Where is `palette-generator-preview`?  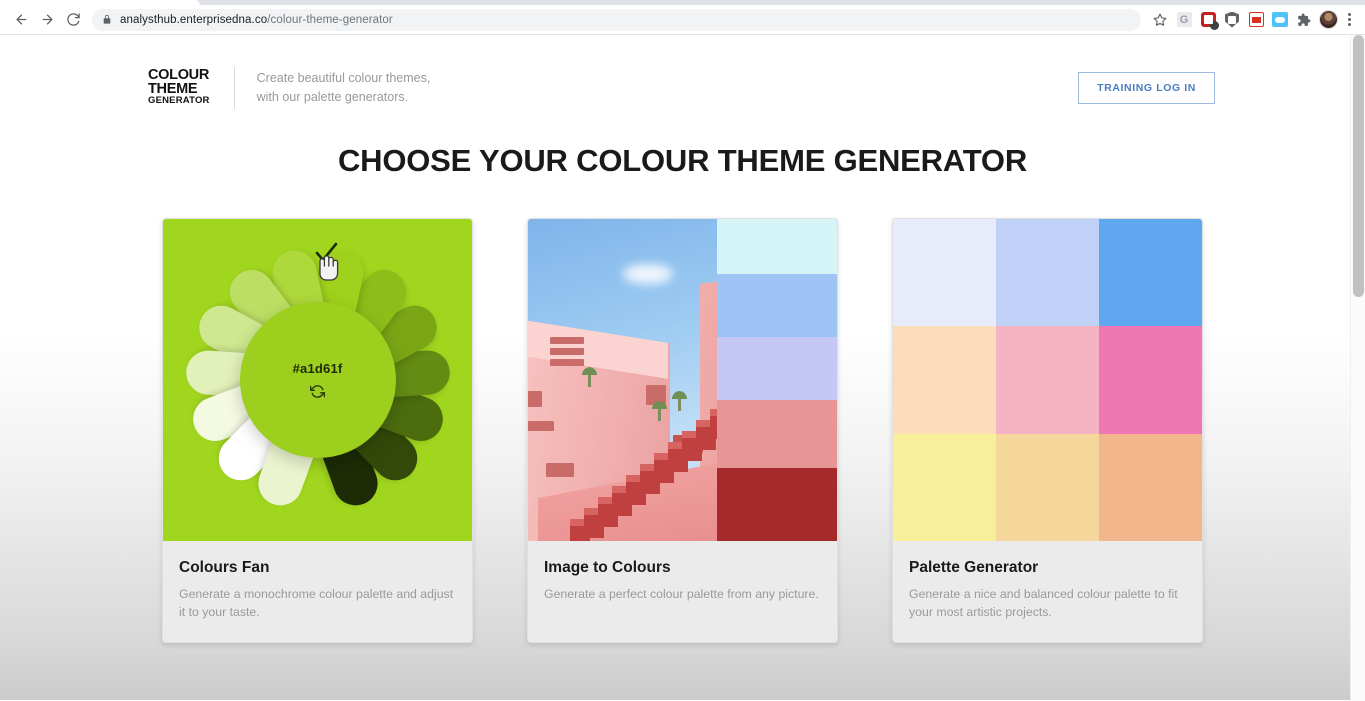 palette-generator-preview is located at coordinates (1047, 380).